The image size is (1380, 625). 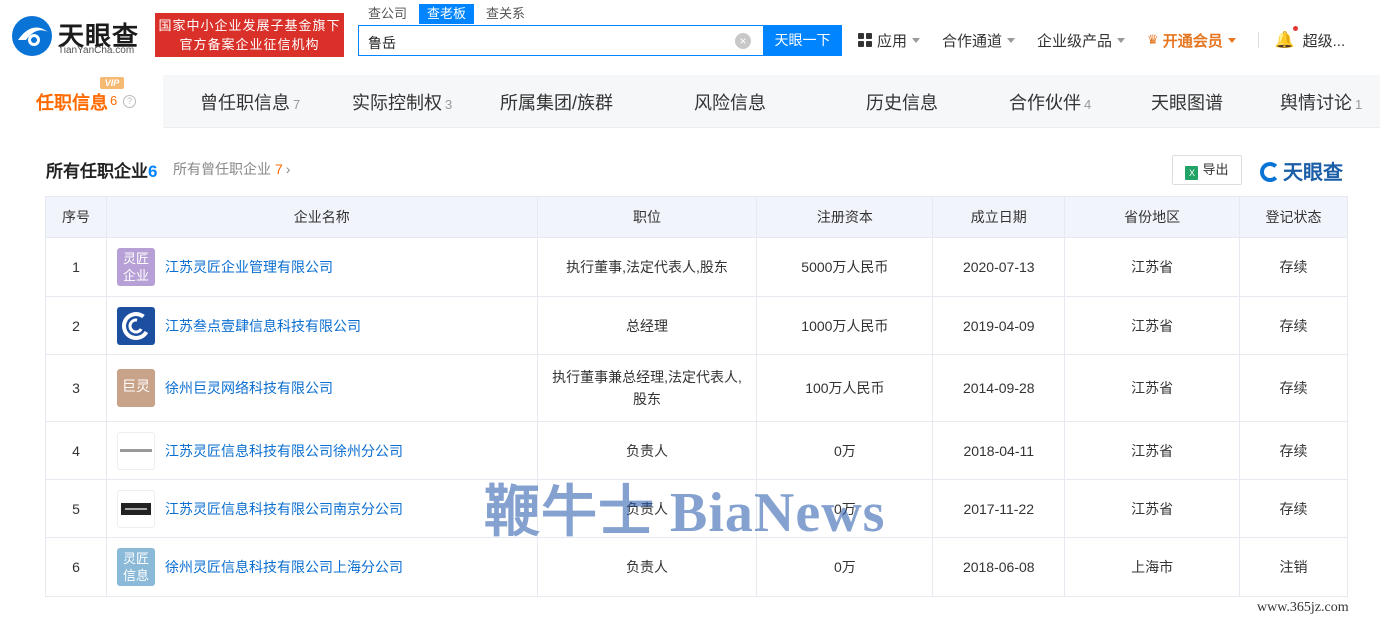 I want to click on nav-vip-label: 开通会员, so click(x=1192, y=41).